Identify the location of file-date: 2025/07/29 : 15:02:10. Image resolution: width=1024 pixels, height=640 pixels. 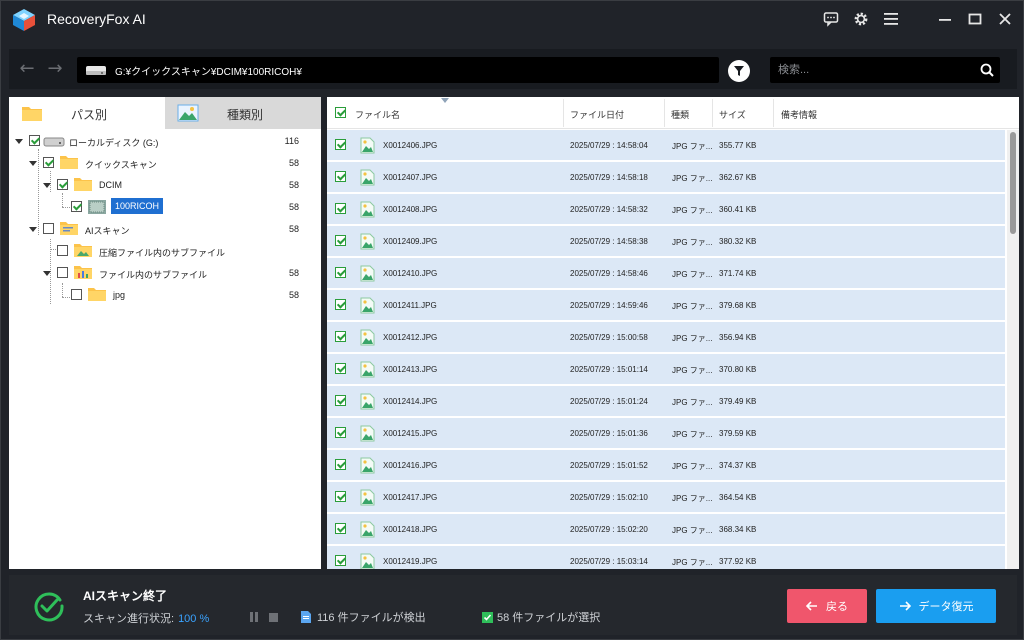
(609, 497).